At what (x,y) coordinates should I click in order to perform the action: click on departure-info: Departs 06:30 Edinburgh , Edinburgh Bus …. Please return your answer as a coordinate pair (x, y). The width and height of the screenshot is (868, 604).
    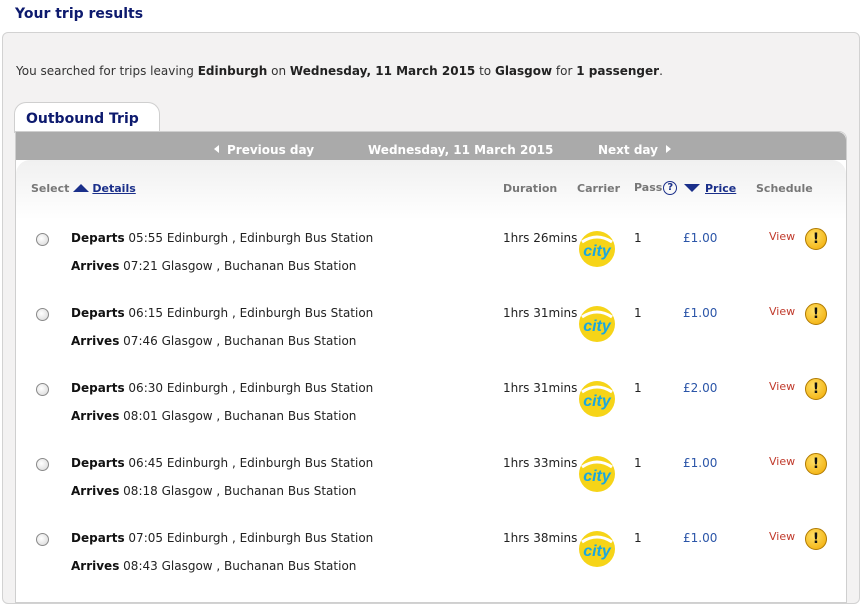
    Looking at the image, I should click on (222, 388).